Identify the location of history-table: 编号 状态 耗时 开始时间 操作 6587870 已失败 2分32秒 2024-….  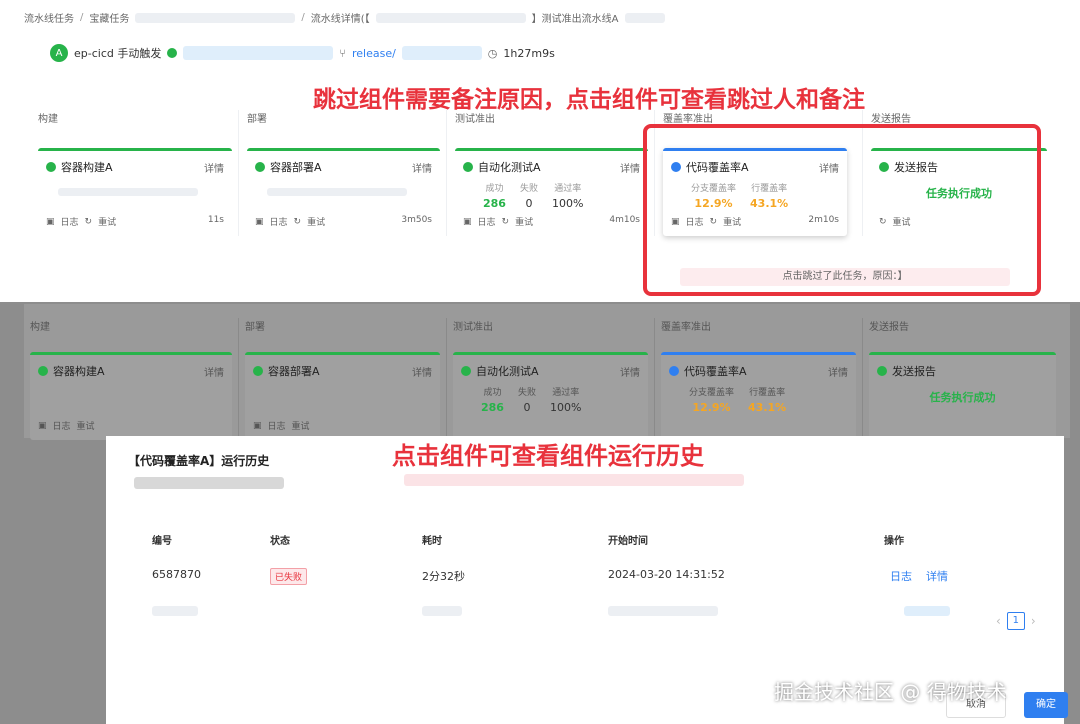
(592, 586).